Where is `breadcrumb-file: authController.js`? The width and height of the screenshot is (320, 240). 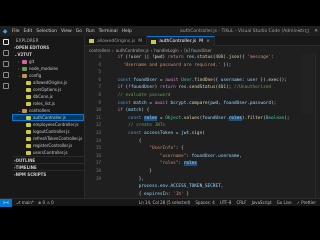 breadcrumb-file: authController.js is located at coordinates (132, 50).